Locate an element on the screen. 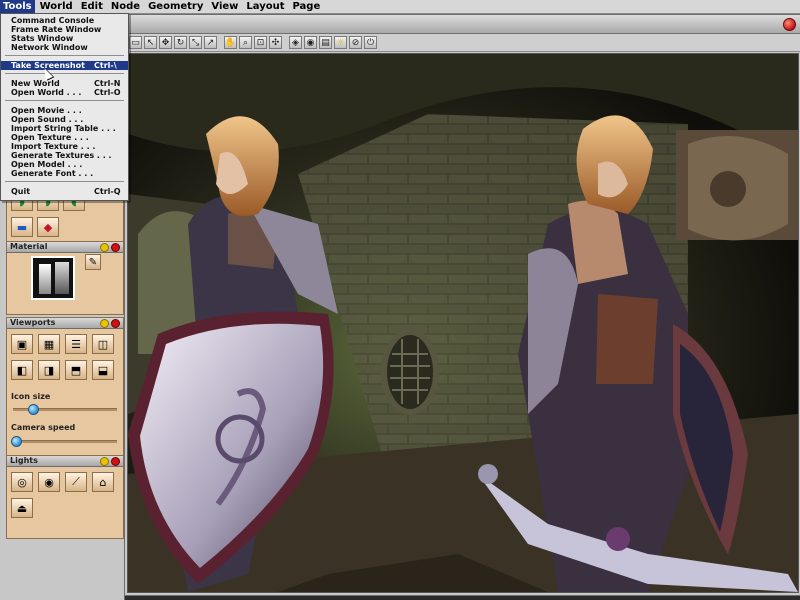  menu-item-network-window: Network Window is located at coordinates (64, 47).